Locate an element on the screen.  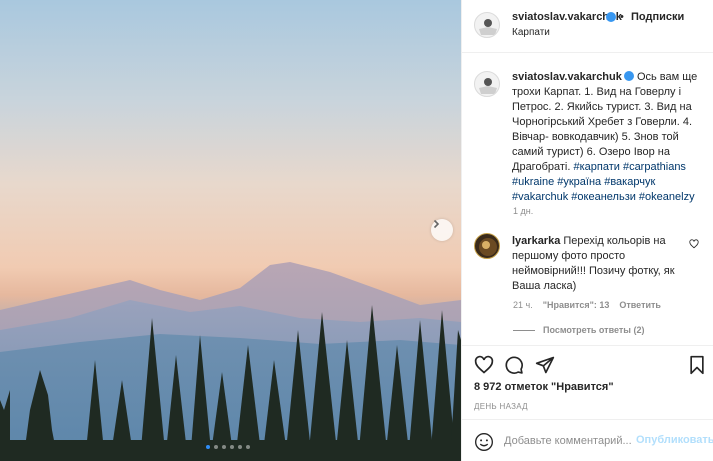
caption-timestamp: 1 дн. is located at coordinates (523, 211).